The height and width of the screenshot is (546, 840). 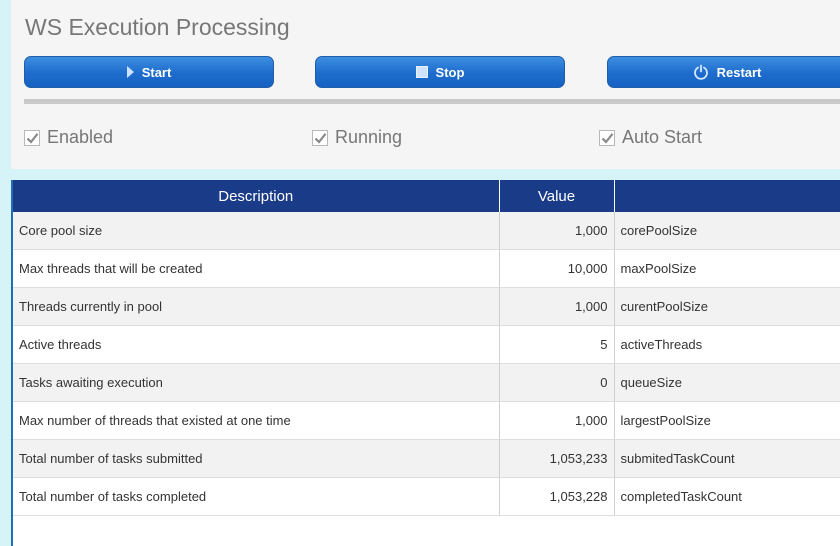 What do you see at coordinates (557, 382) in the screenshot?
I see `cell-value: 0` at bounding box center [557, 382].